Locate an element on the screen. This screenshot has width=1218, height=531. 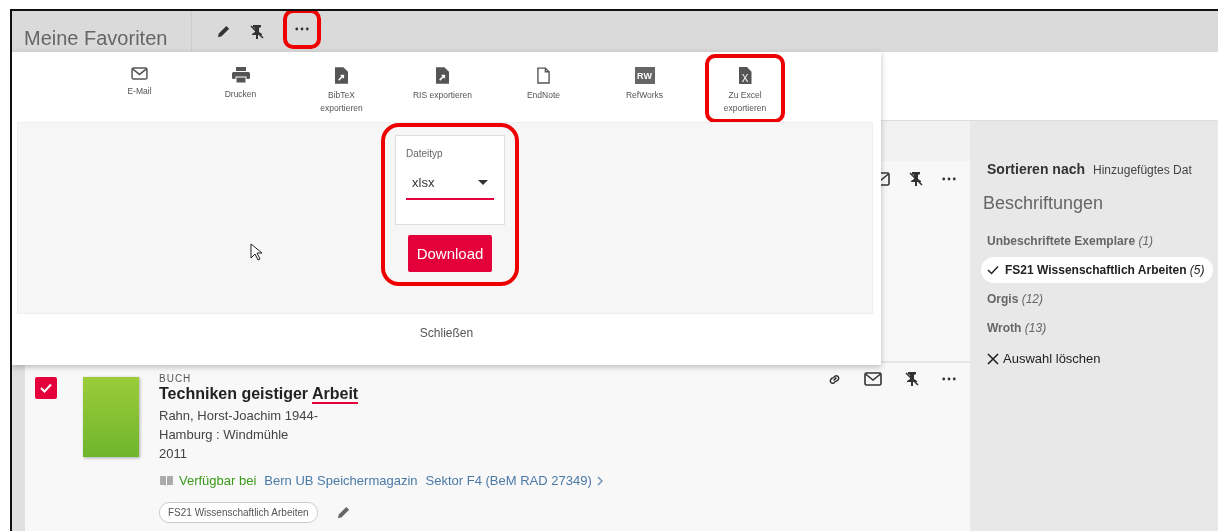
location-link: Sektor F4 (BeM RAD 27349) is located at coordinates (508, 480).